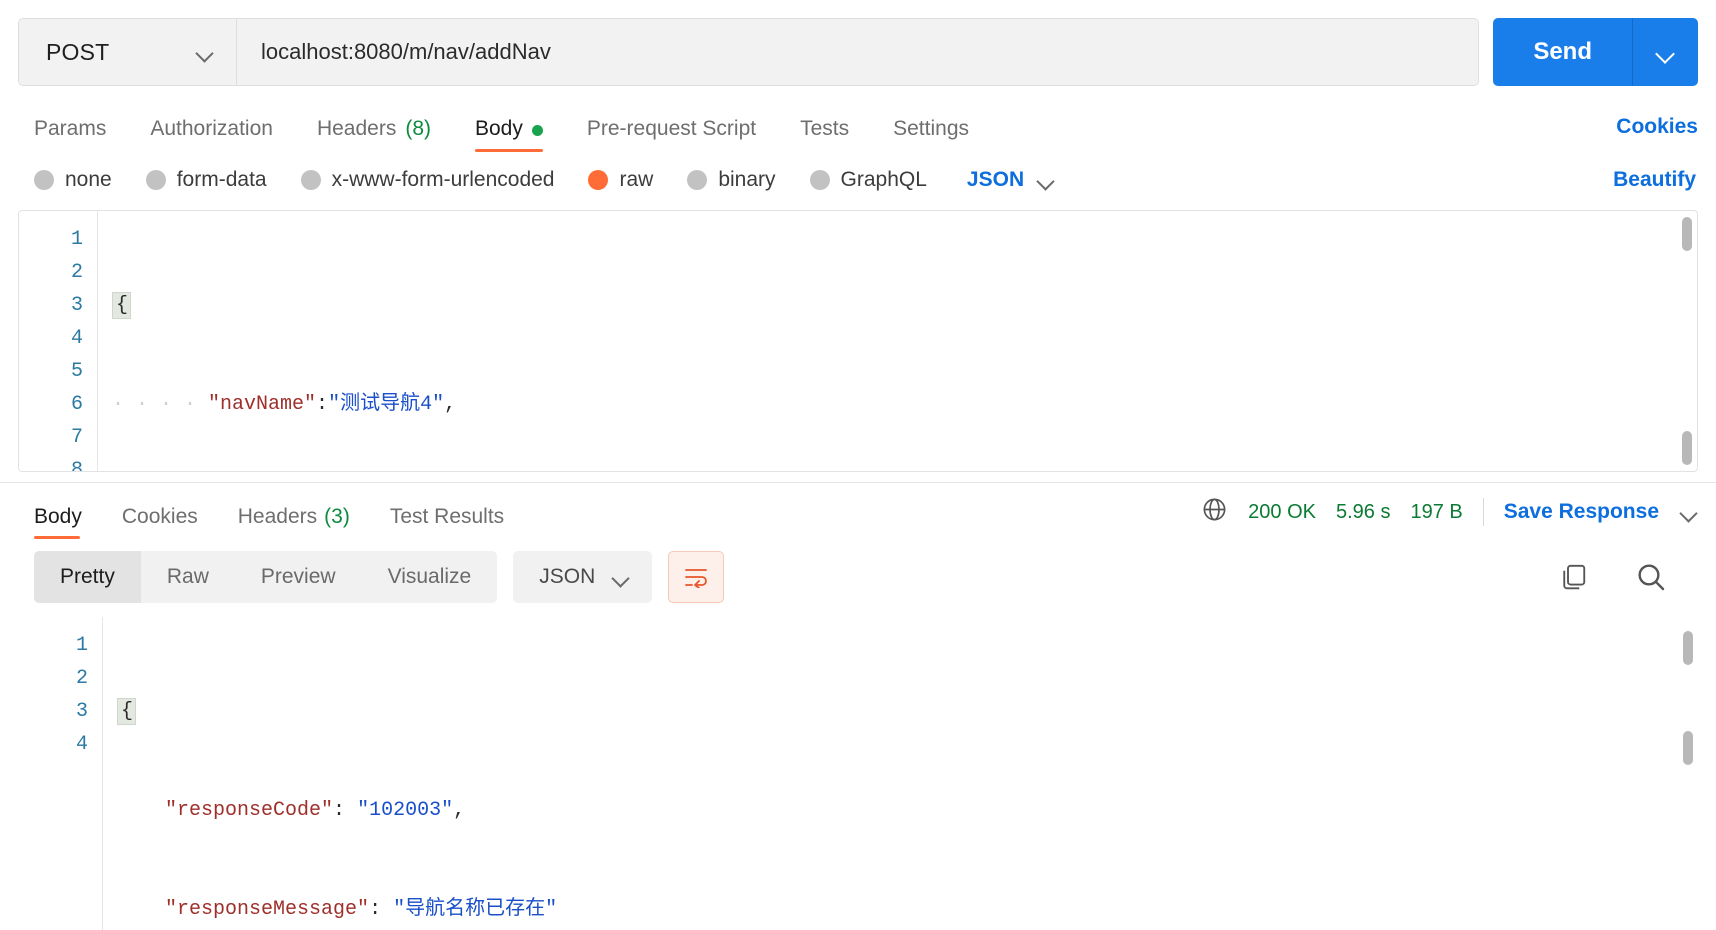 Image resolution: width=1716 pixels, height=930 pixels. Describe the element at coordinates (447, 522) in the screenshot. I see `response-tab-test-results: Test Results` at that location.